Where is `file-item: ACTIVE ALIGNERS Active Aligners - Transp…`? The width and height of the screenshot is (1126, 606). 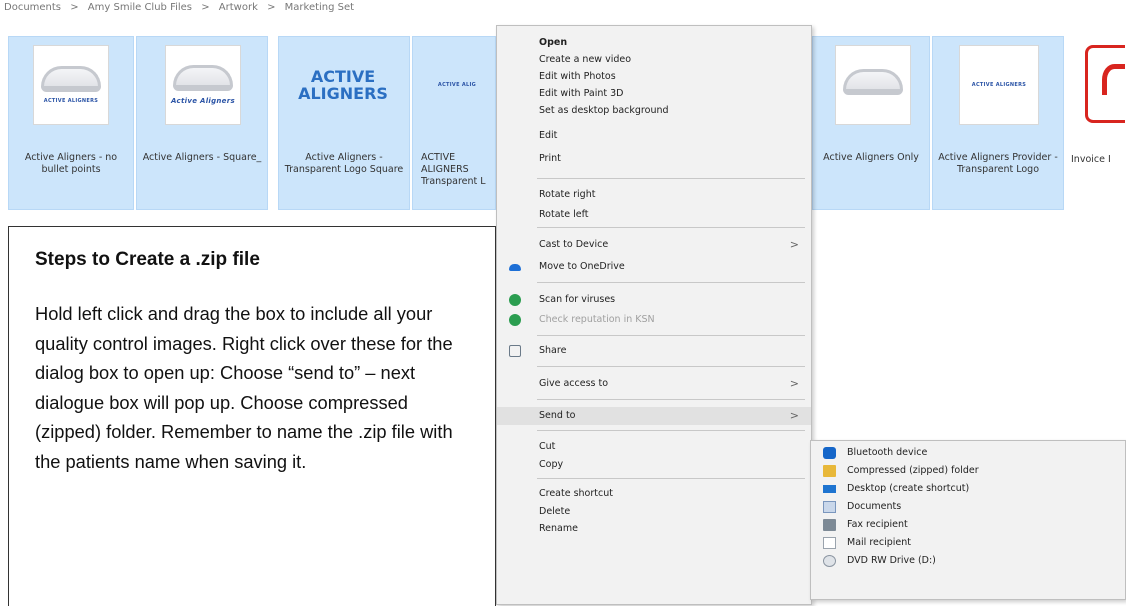
file-item: ACTIVE ALIGNERS Active Aligners - Transp… is located at coordinates (344, 123).